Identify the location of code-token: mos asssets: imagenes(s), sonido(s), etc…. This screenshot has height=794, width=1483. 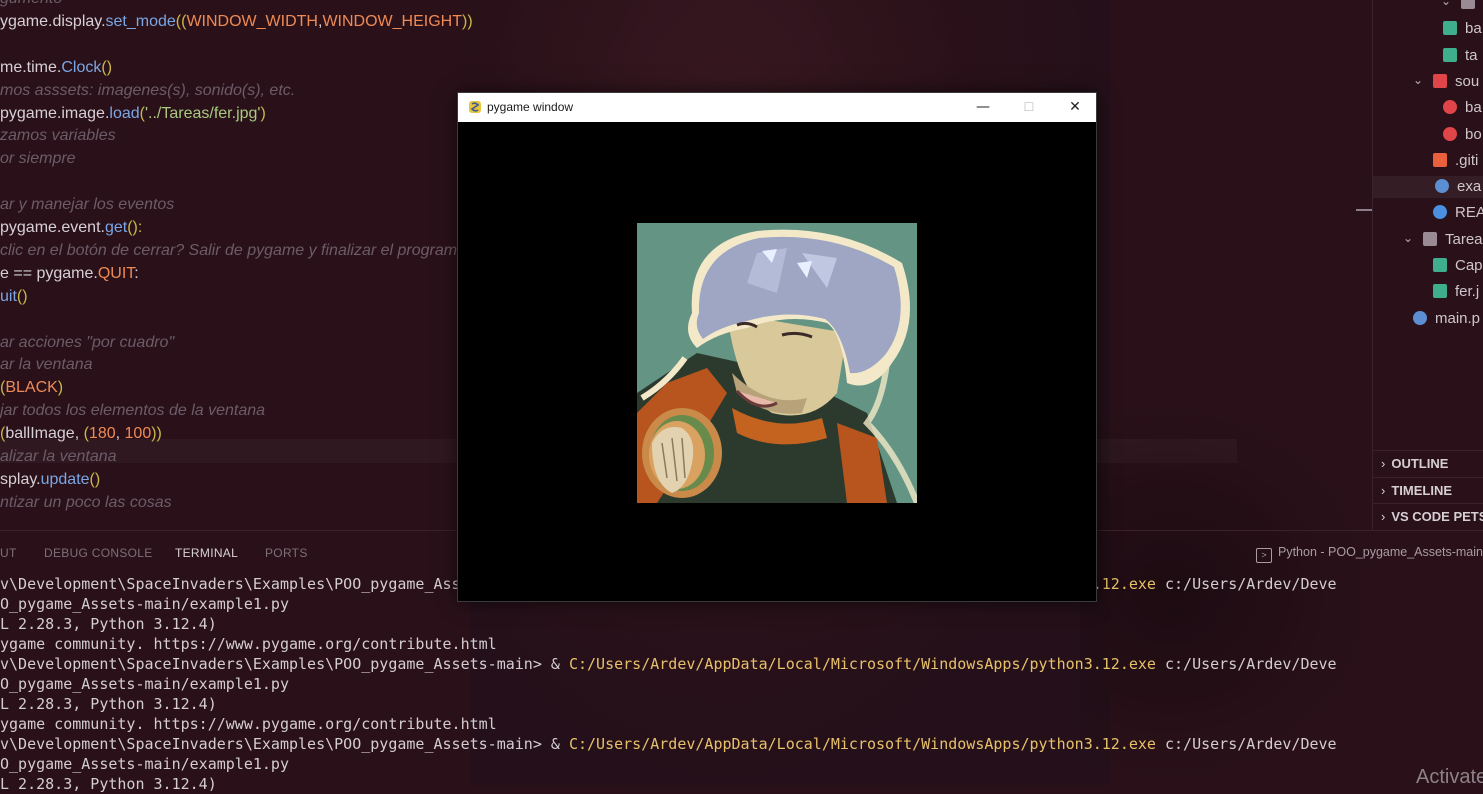
(148, 90).